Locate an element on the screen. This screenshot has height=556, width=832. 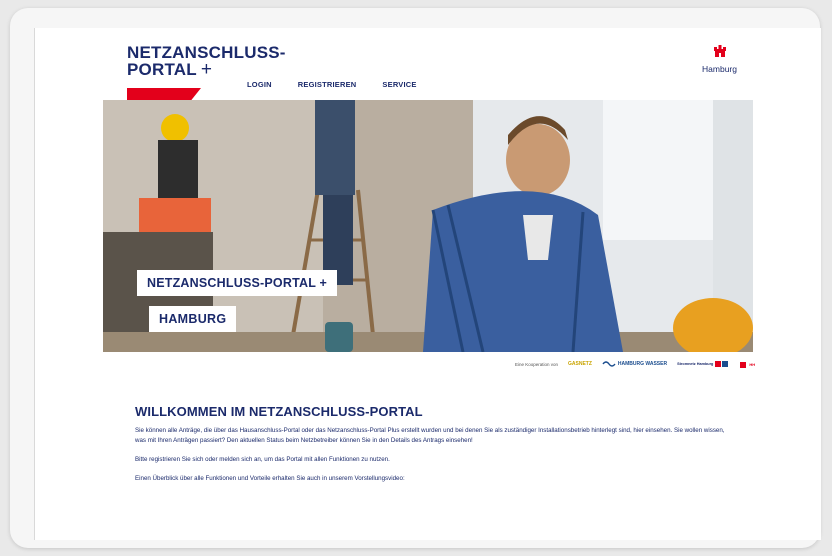
castle-icon is located at coordinates (719, 51).